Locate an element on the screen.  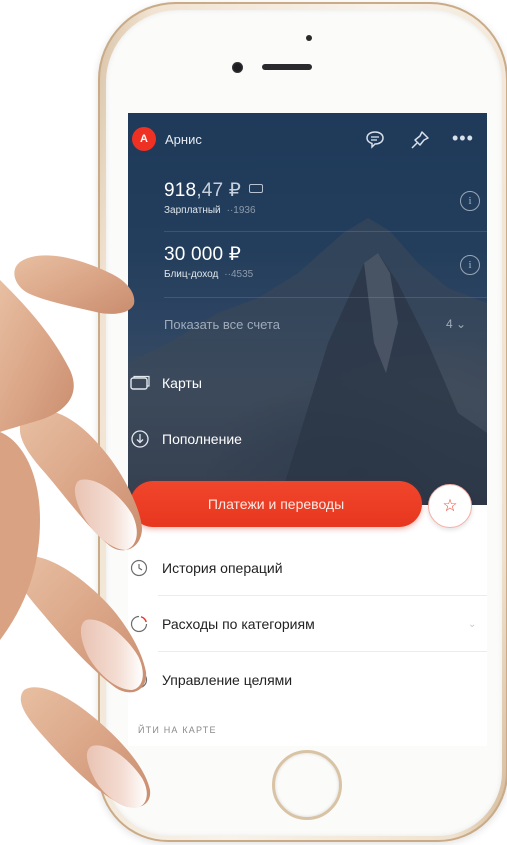
menu-item-top-up: Пополнение is located at coordinates (186, 439).